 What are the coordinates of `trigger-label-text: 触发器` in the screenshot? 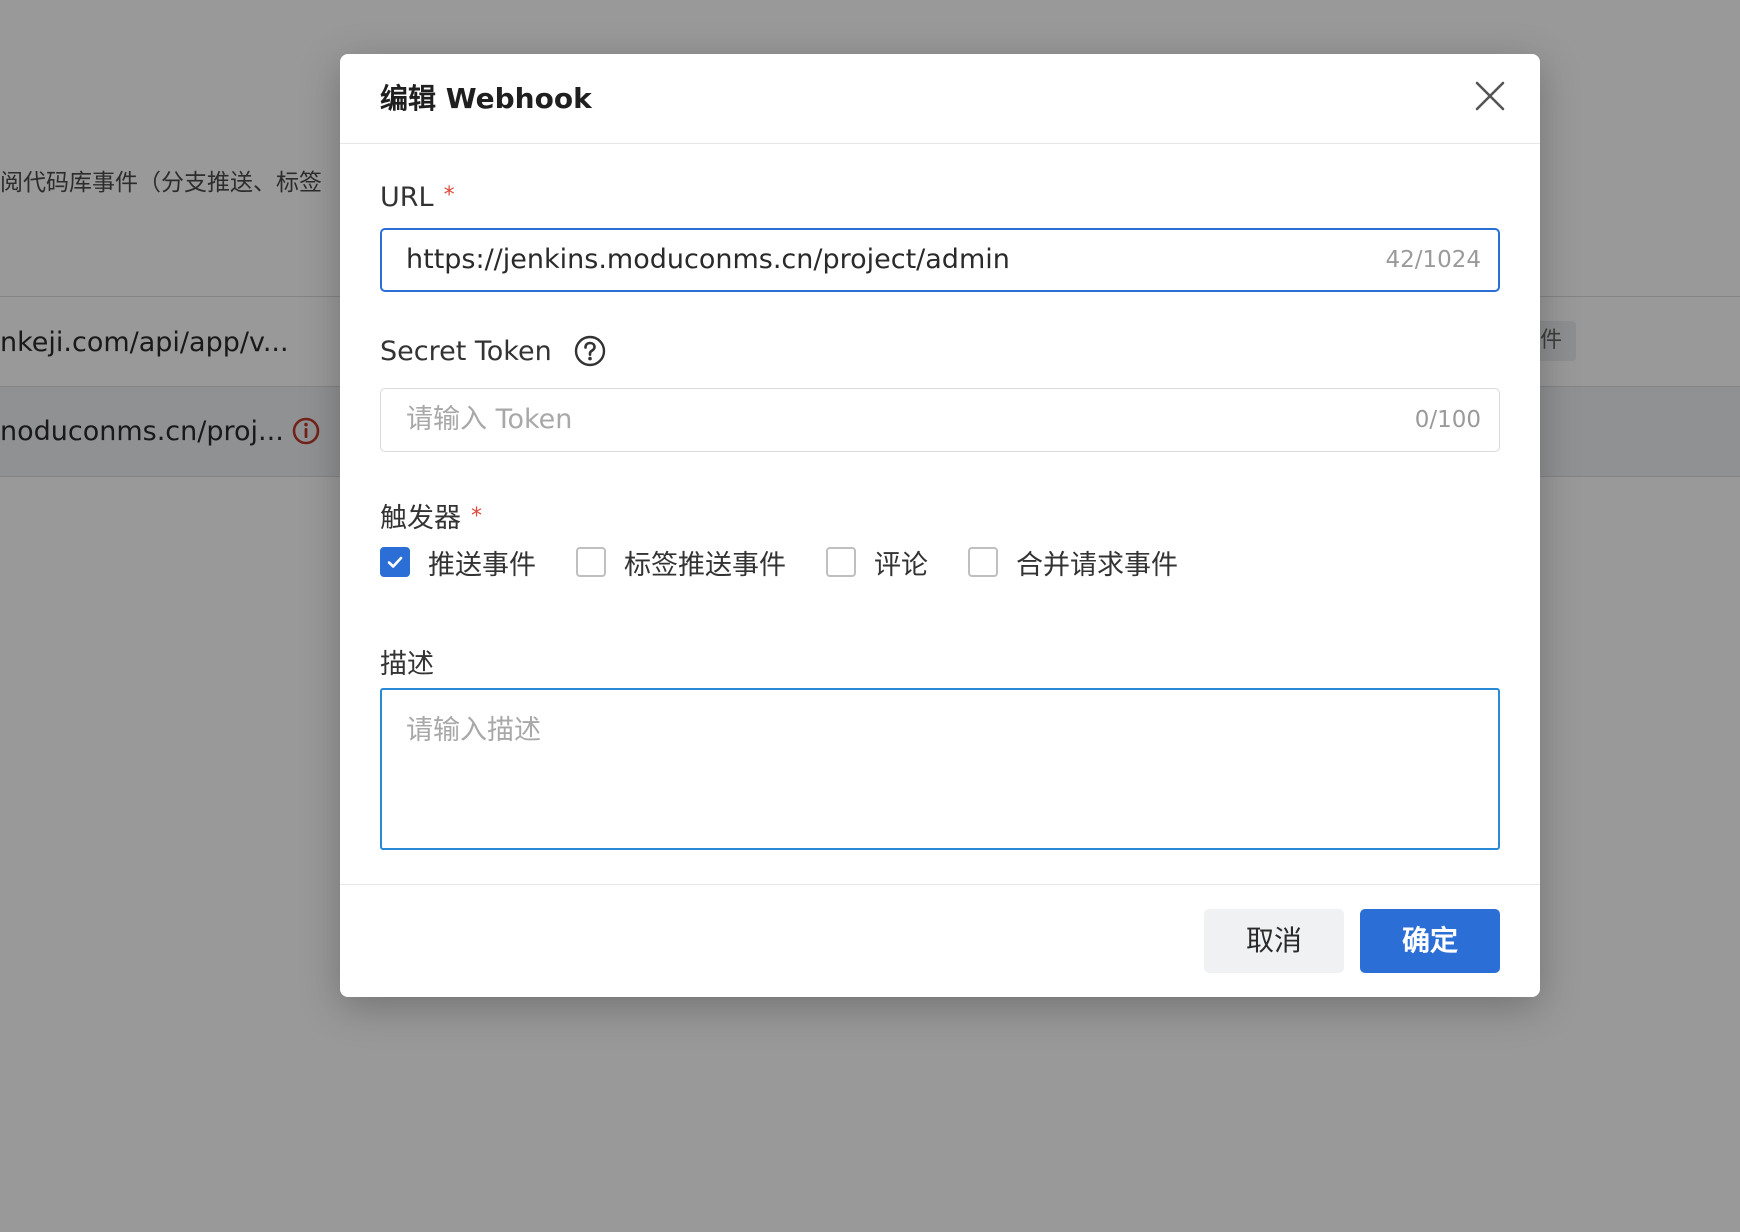 It's located at (420, 518).